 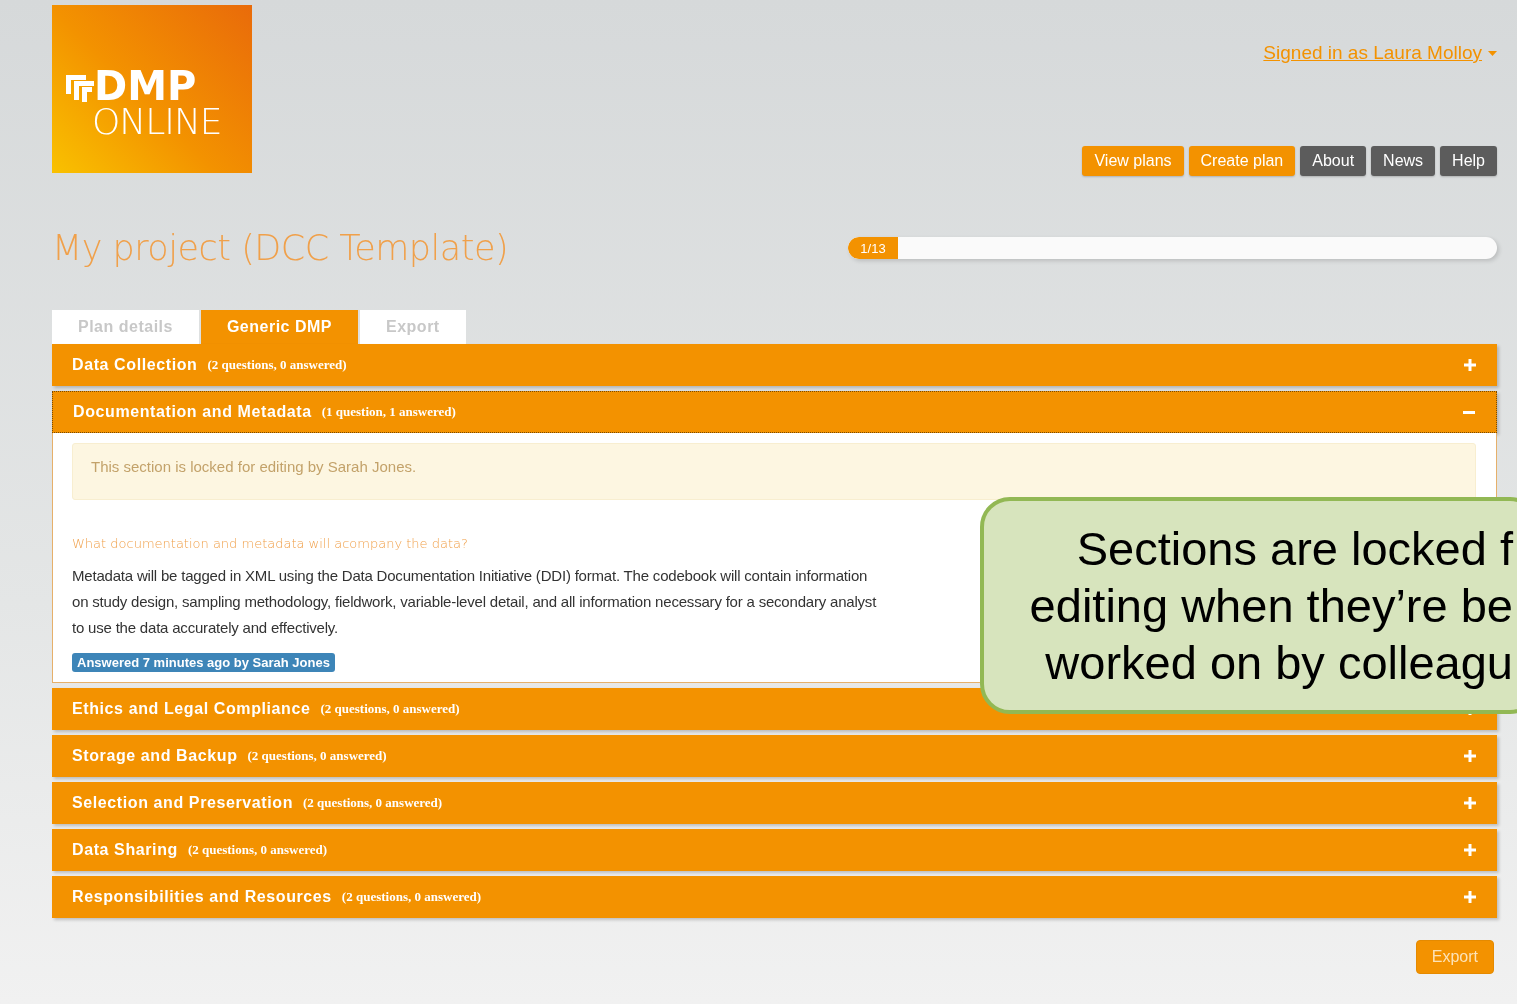 What do you see at coordinates (182, 803) in the screenshot?
I see `section-title: Selection and Preservation` at bounding box center [182, 803].